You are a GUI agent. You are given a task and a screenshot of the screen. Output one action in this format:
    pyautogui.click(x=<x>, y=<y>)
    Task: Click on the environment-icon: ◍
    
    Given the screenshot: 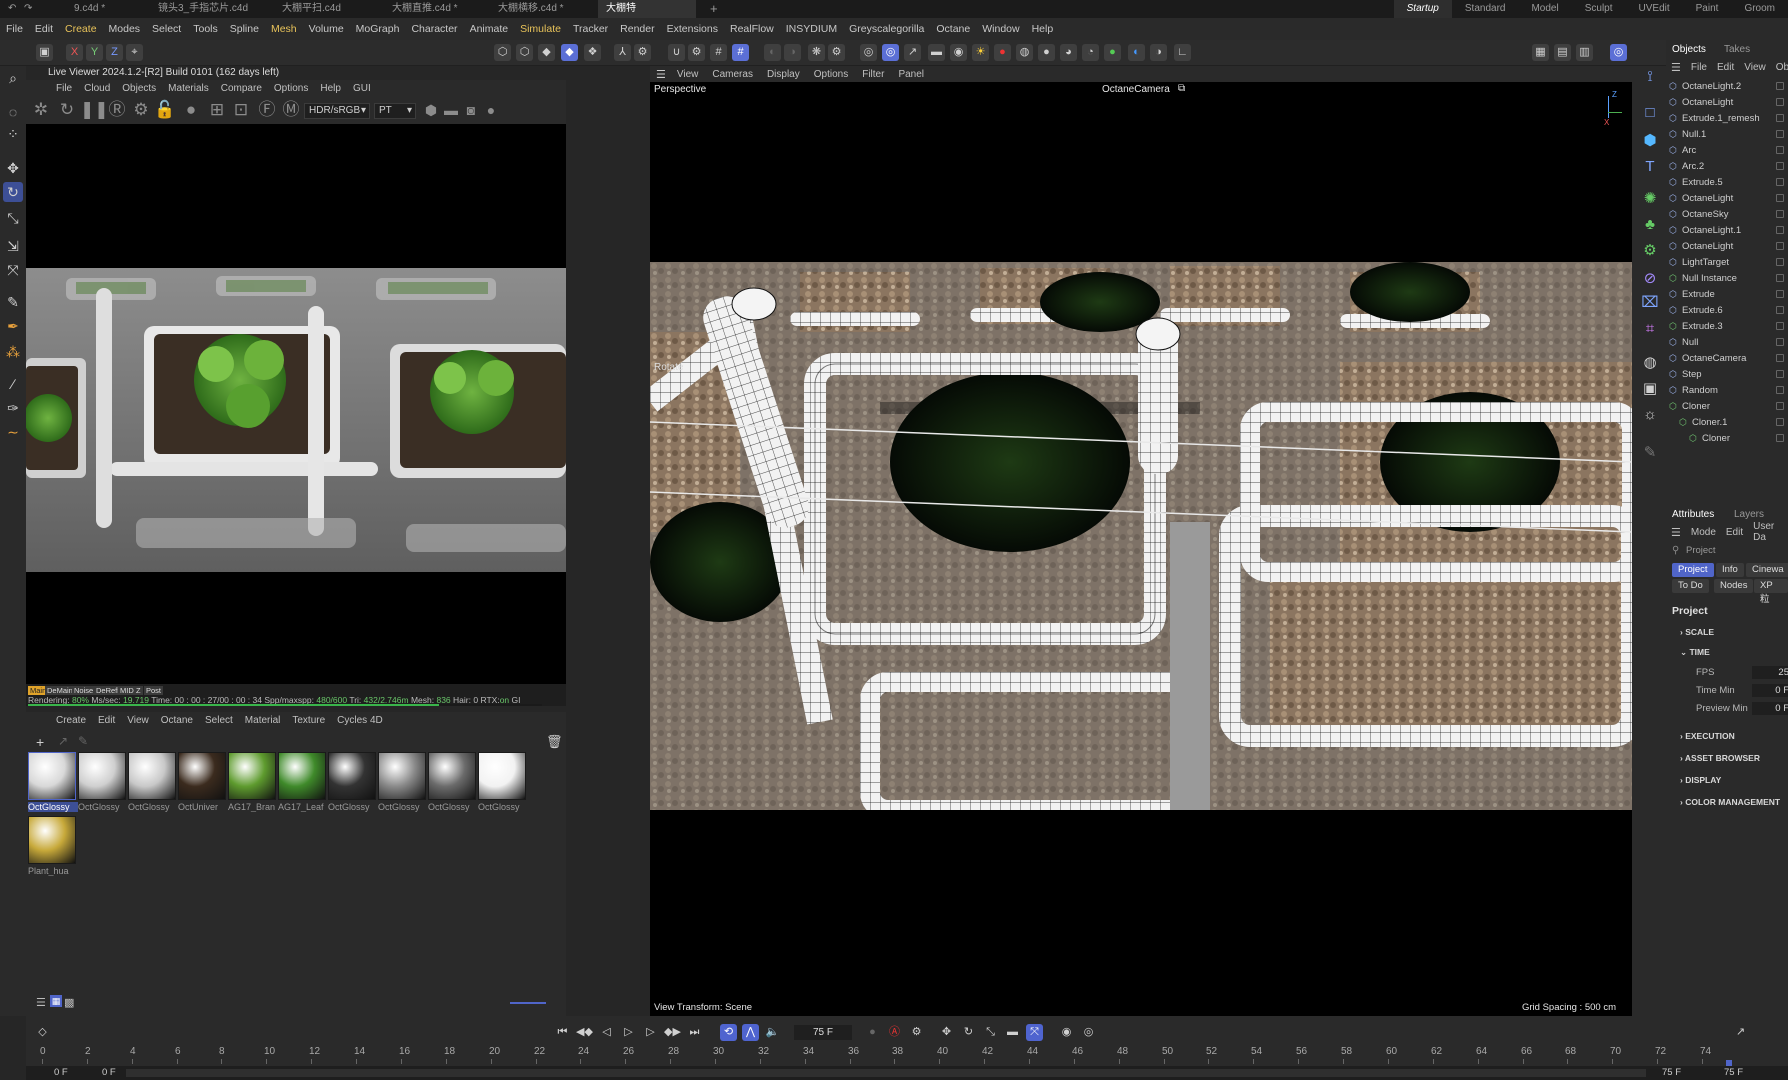 What is the action you would take?
    pyautogui.click(x=1650, y=363)
    